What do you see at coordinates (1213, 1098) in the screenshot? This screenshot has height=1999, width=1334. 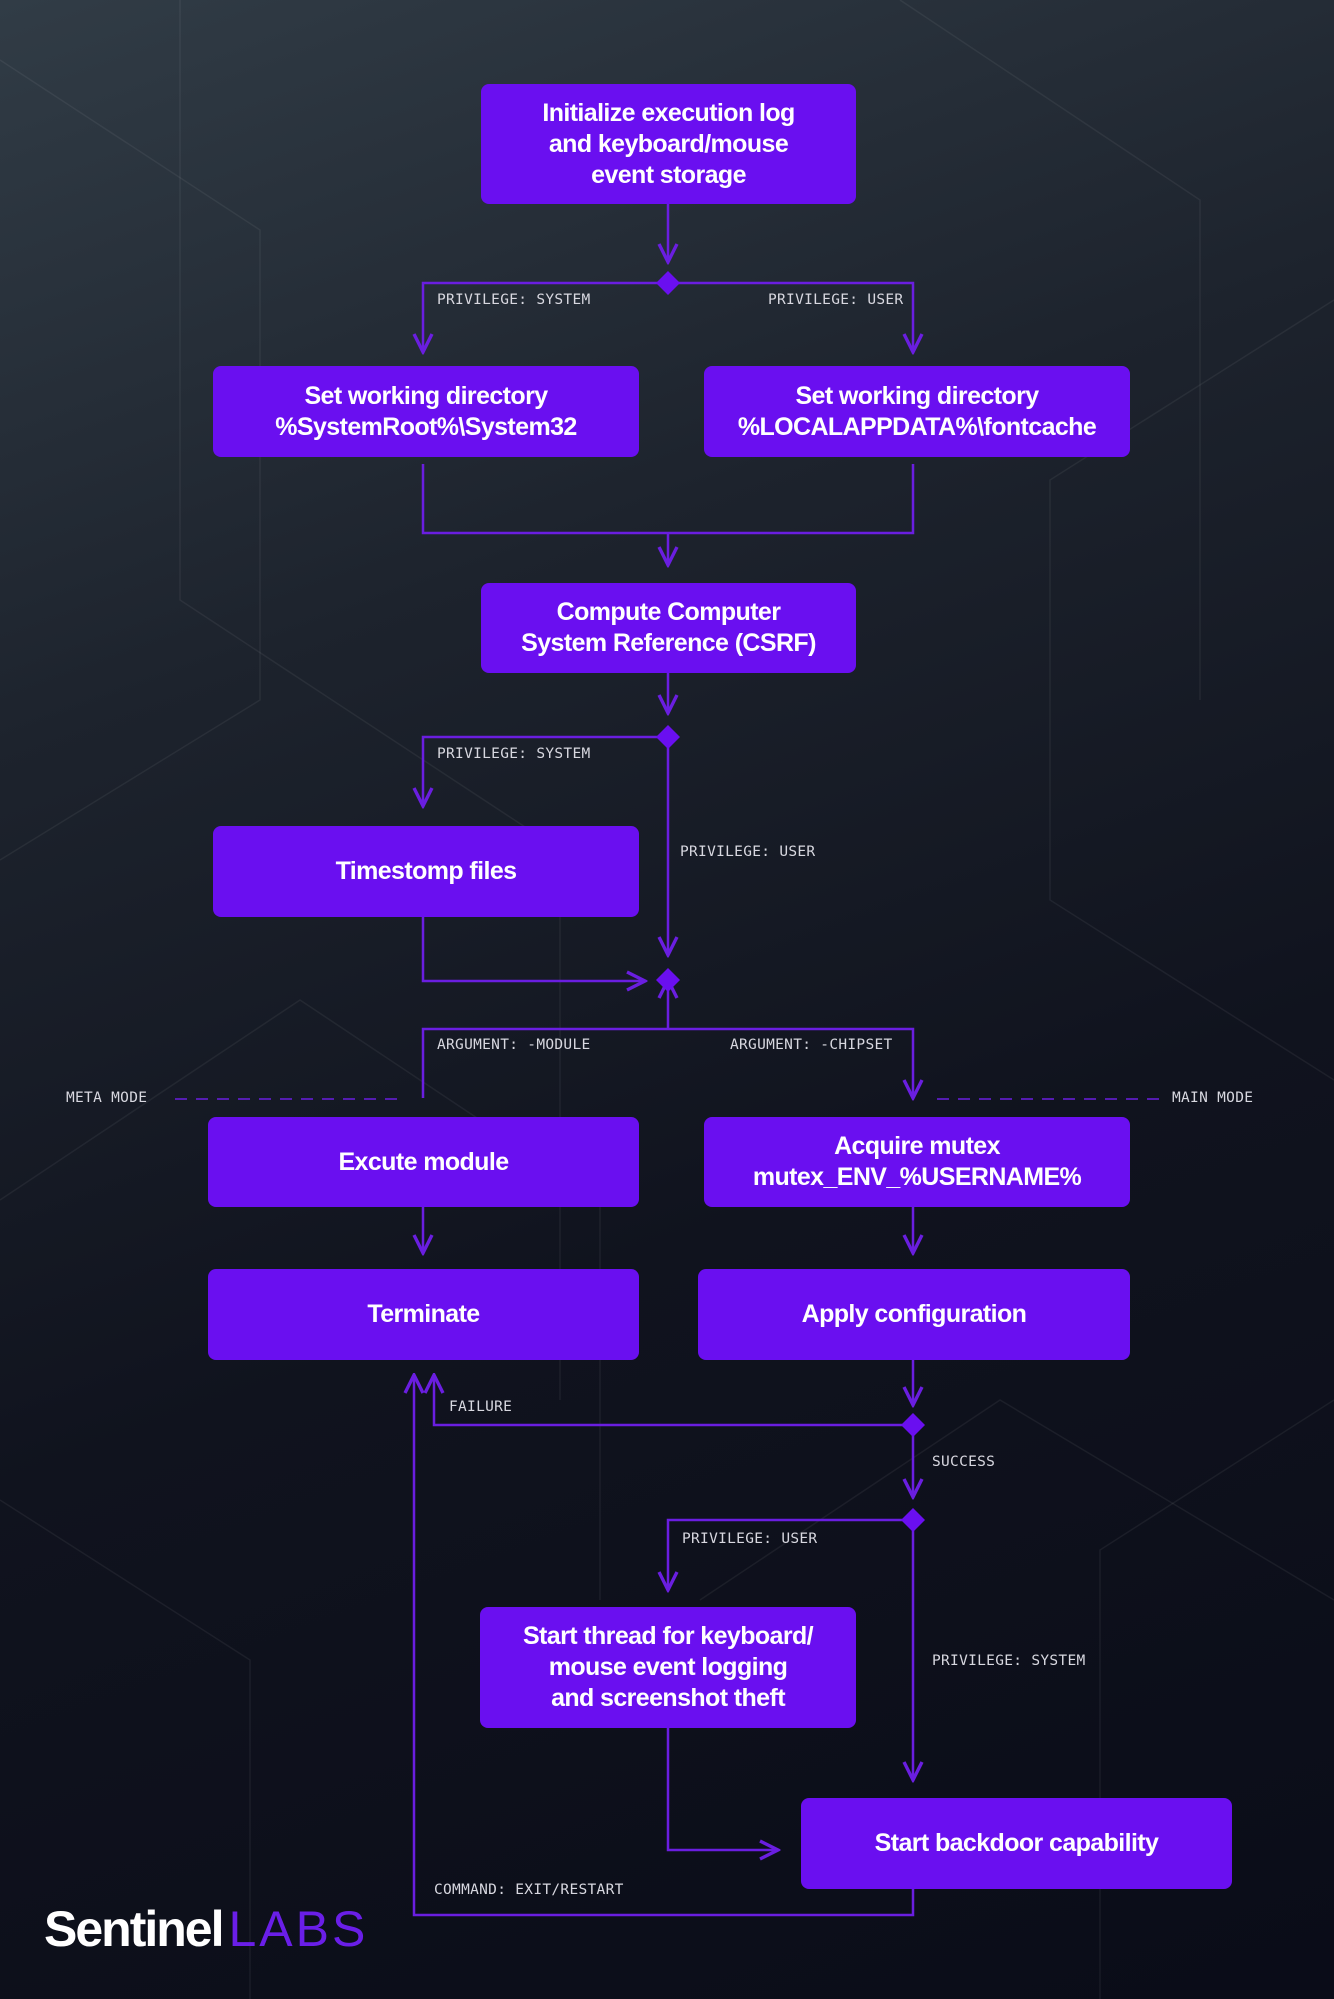 I see `label-main-mode: MAIN MODE` at bounding box center [1213, 1098].